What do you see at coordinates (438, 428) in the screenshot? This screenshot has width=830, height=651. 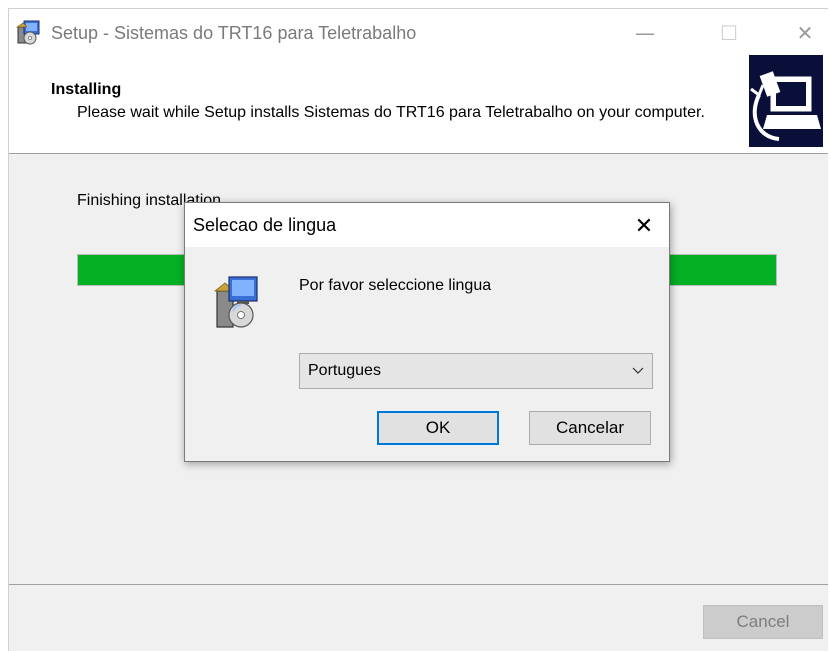 I see `ok-button: OK` at bounding box center [438, 428].